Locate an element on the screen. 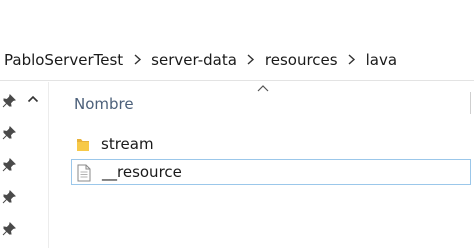  file-name: stream is located at coordinates (127, 144).